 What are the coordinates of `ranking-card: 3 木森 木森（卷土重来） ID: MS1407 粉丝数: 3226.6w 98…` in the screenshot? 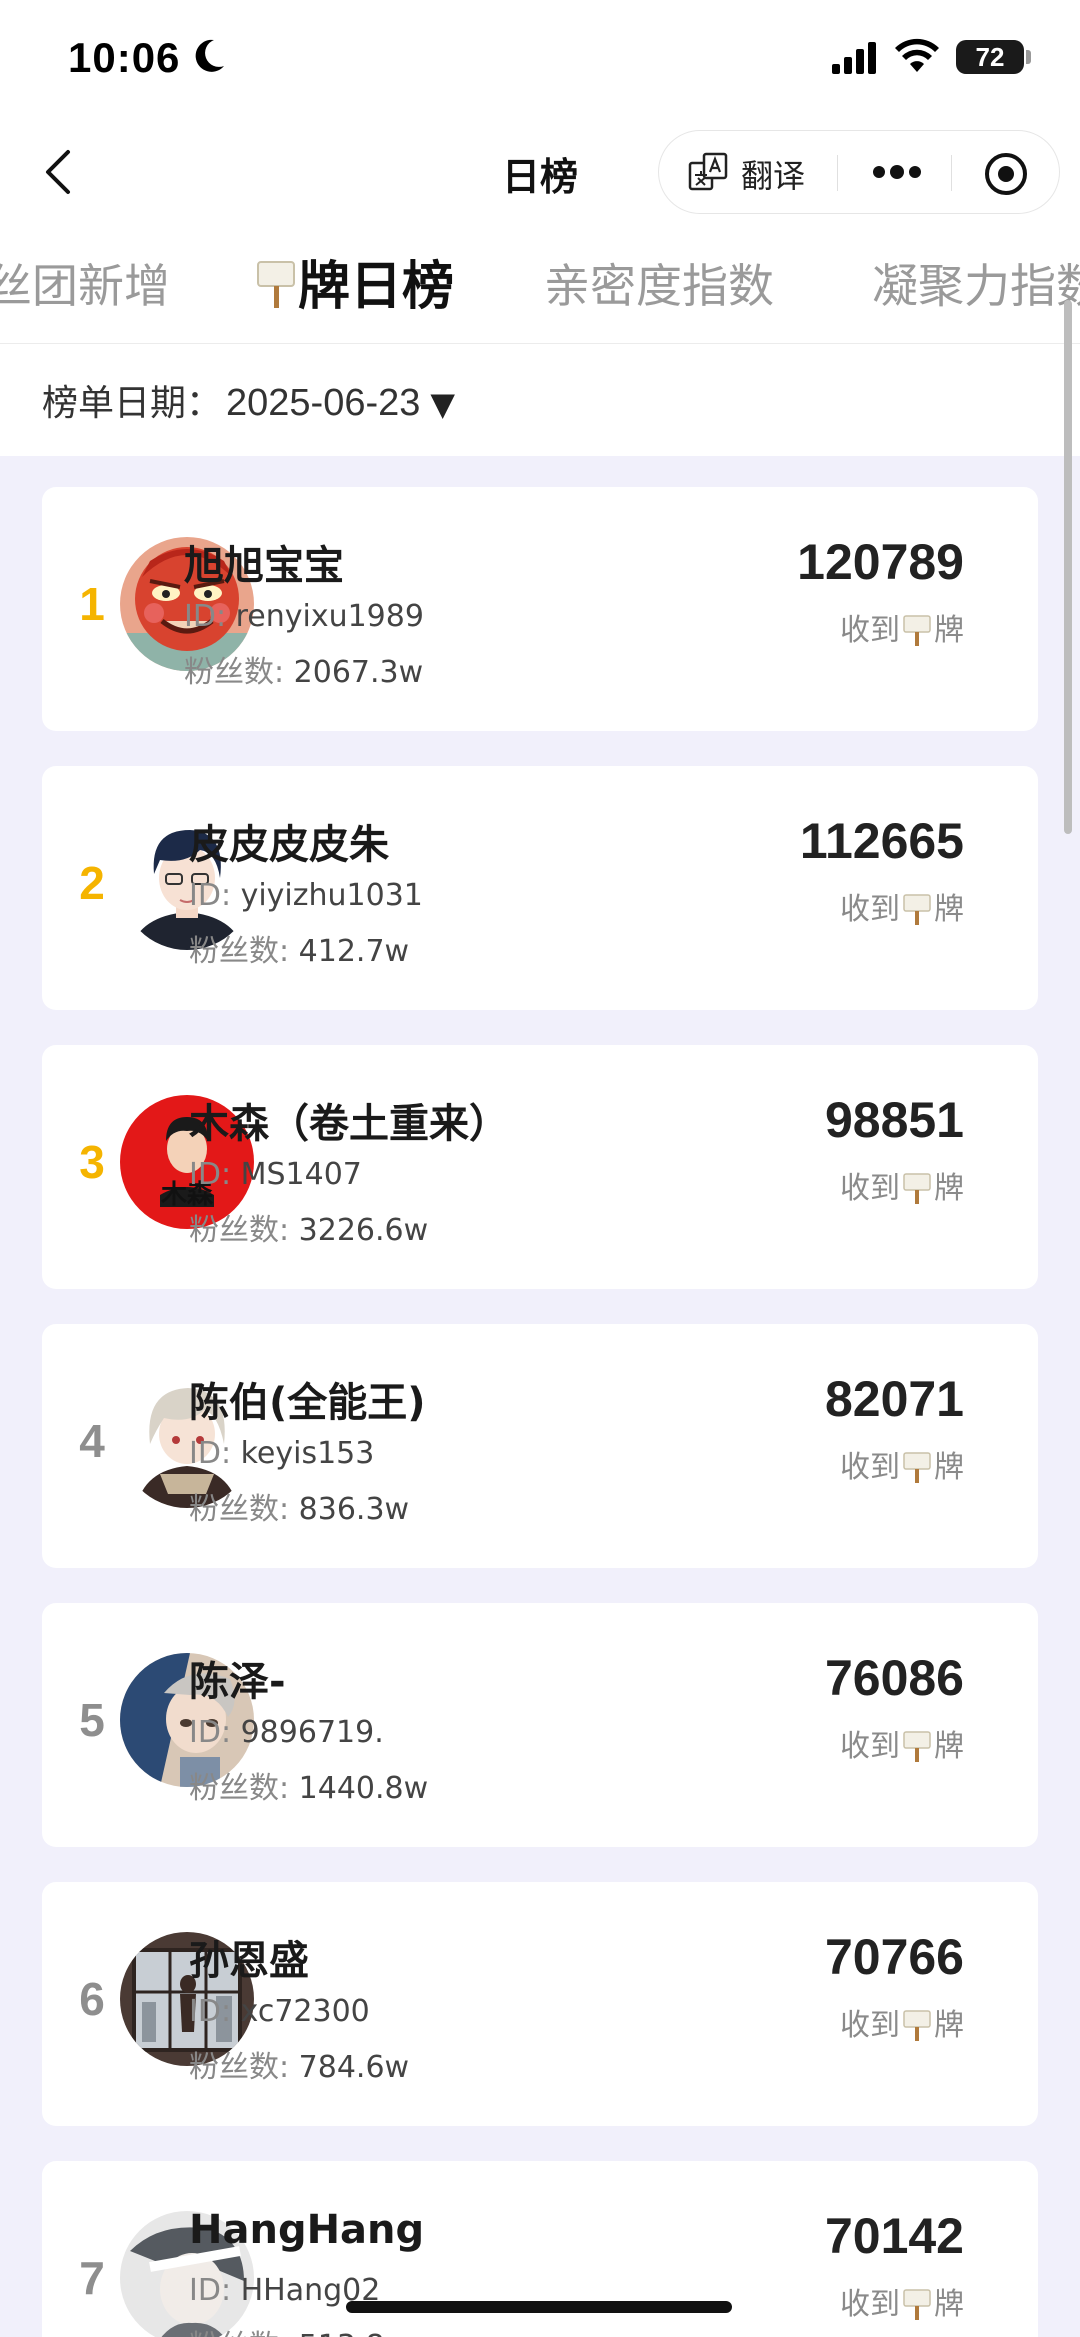 It's located at (540, 1167).